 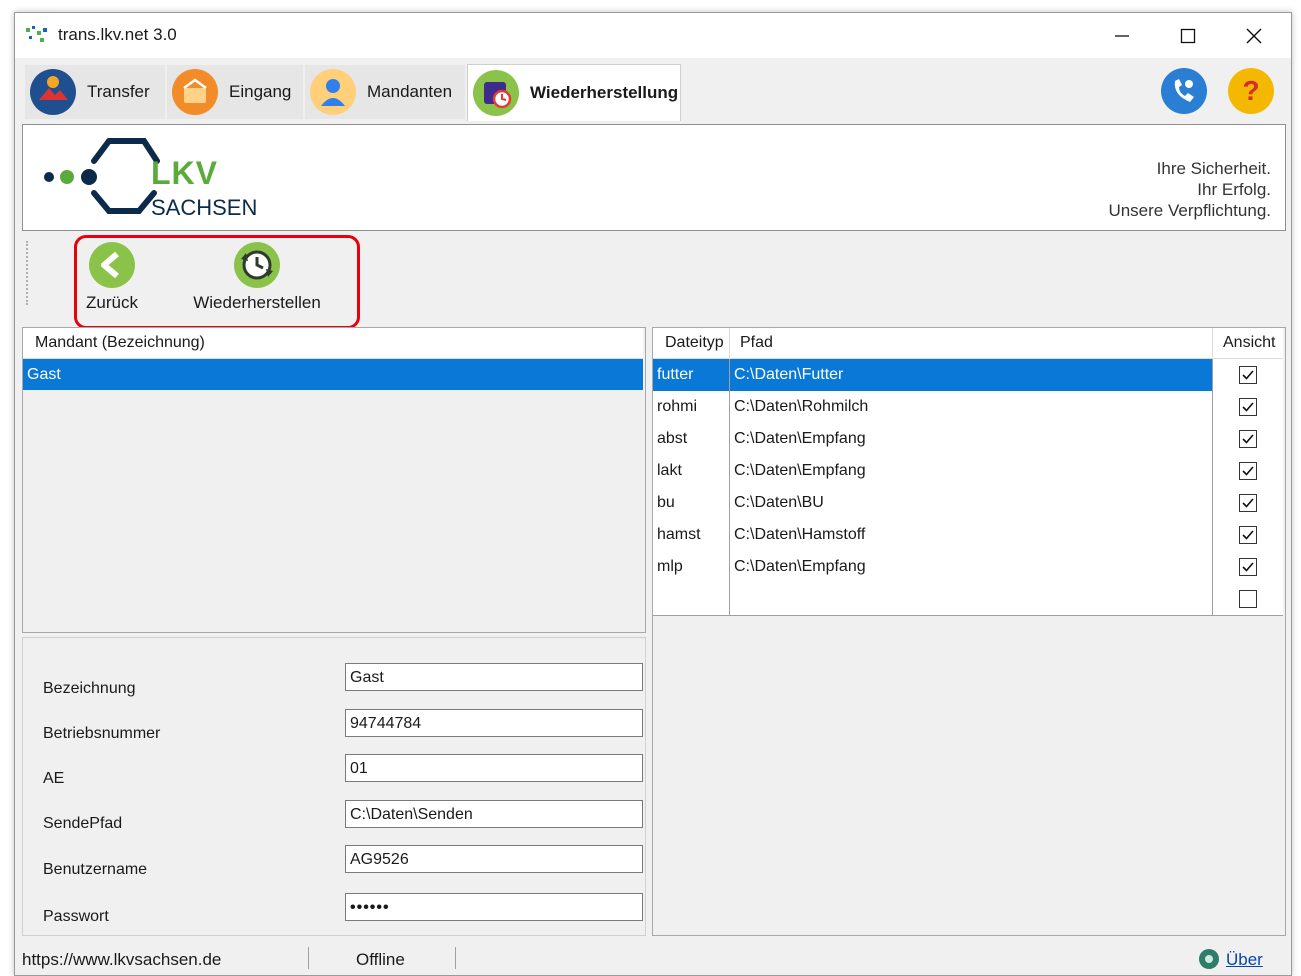 I want to click on column-header: Mandant (Bezeichnung), so click(x=333, y=343).